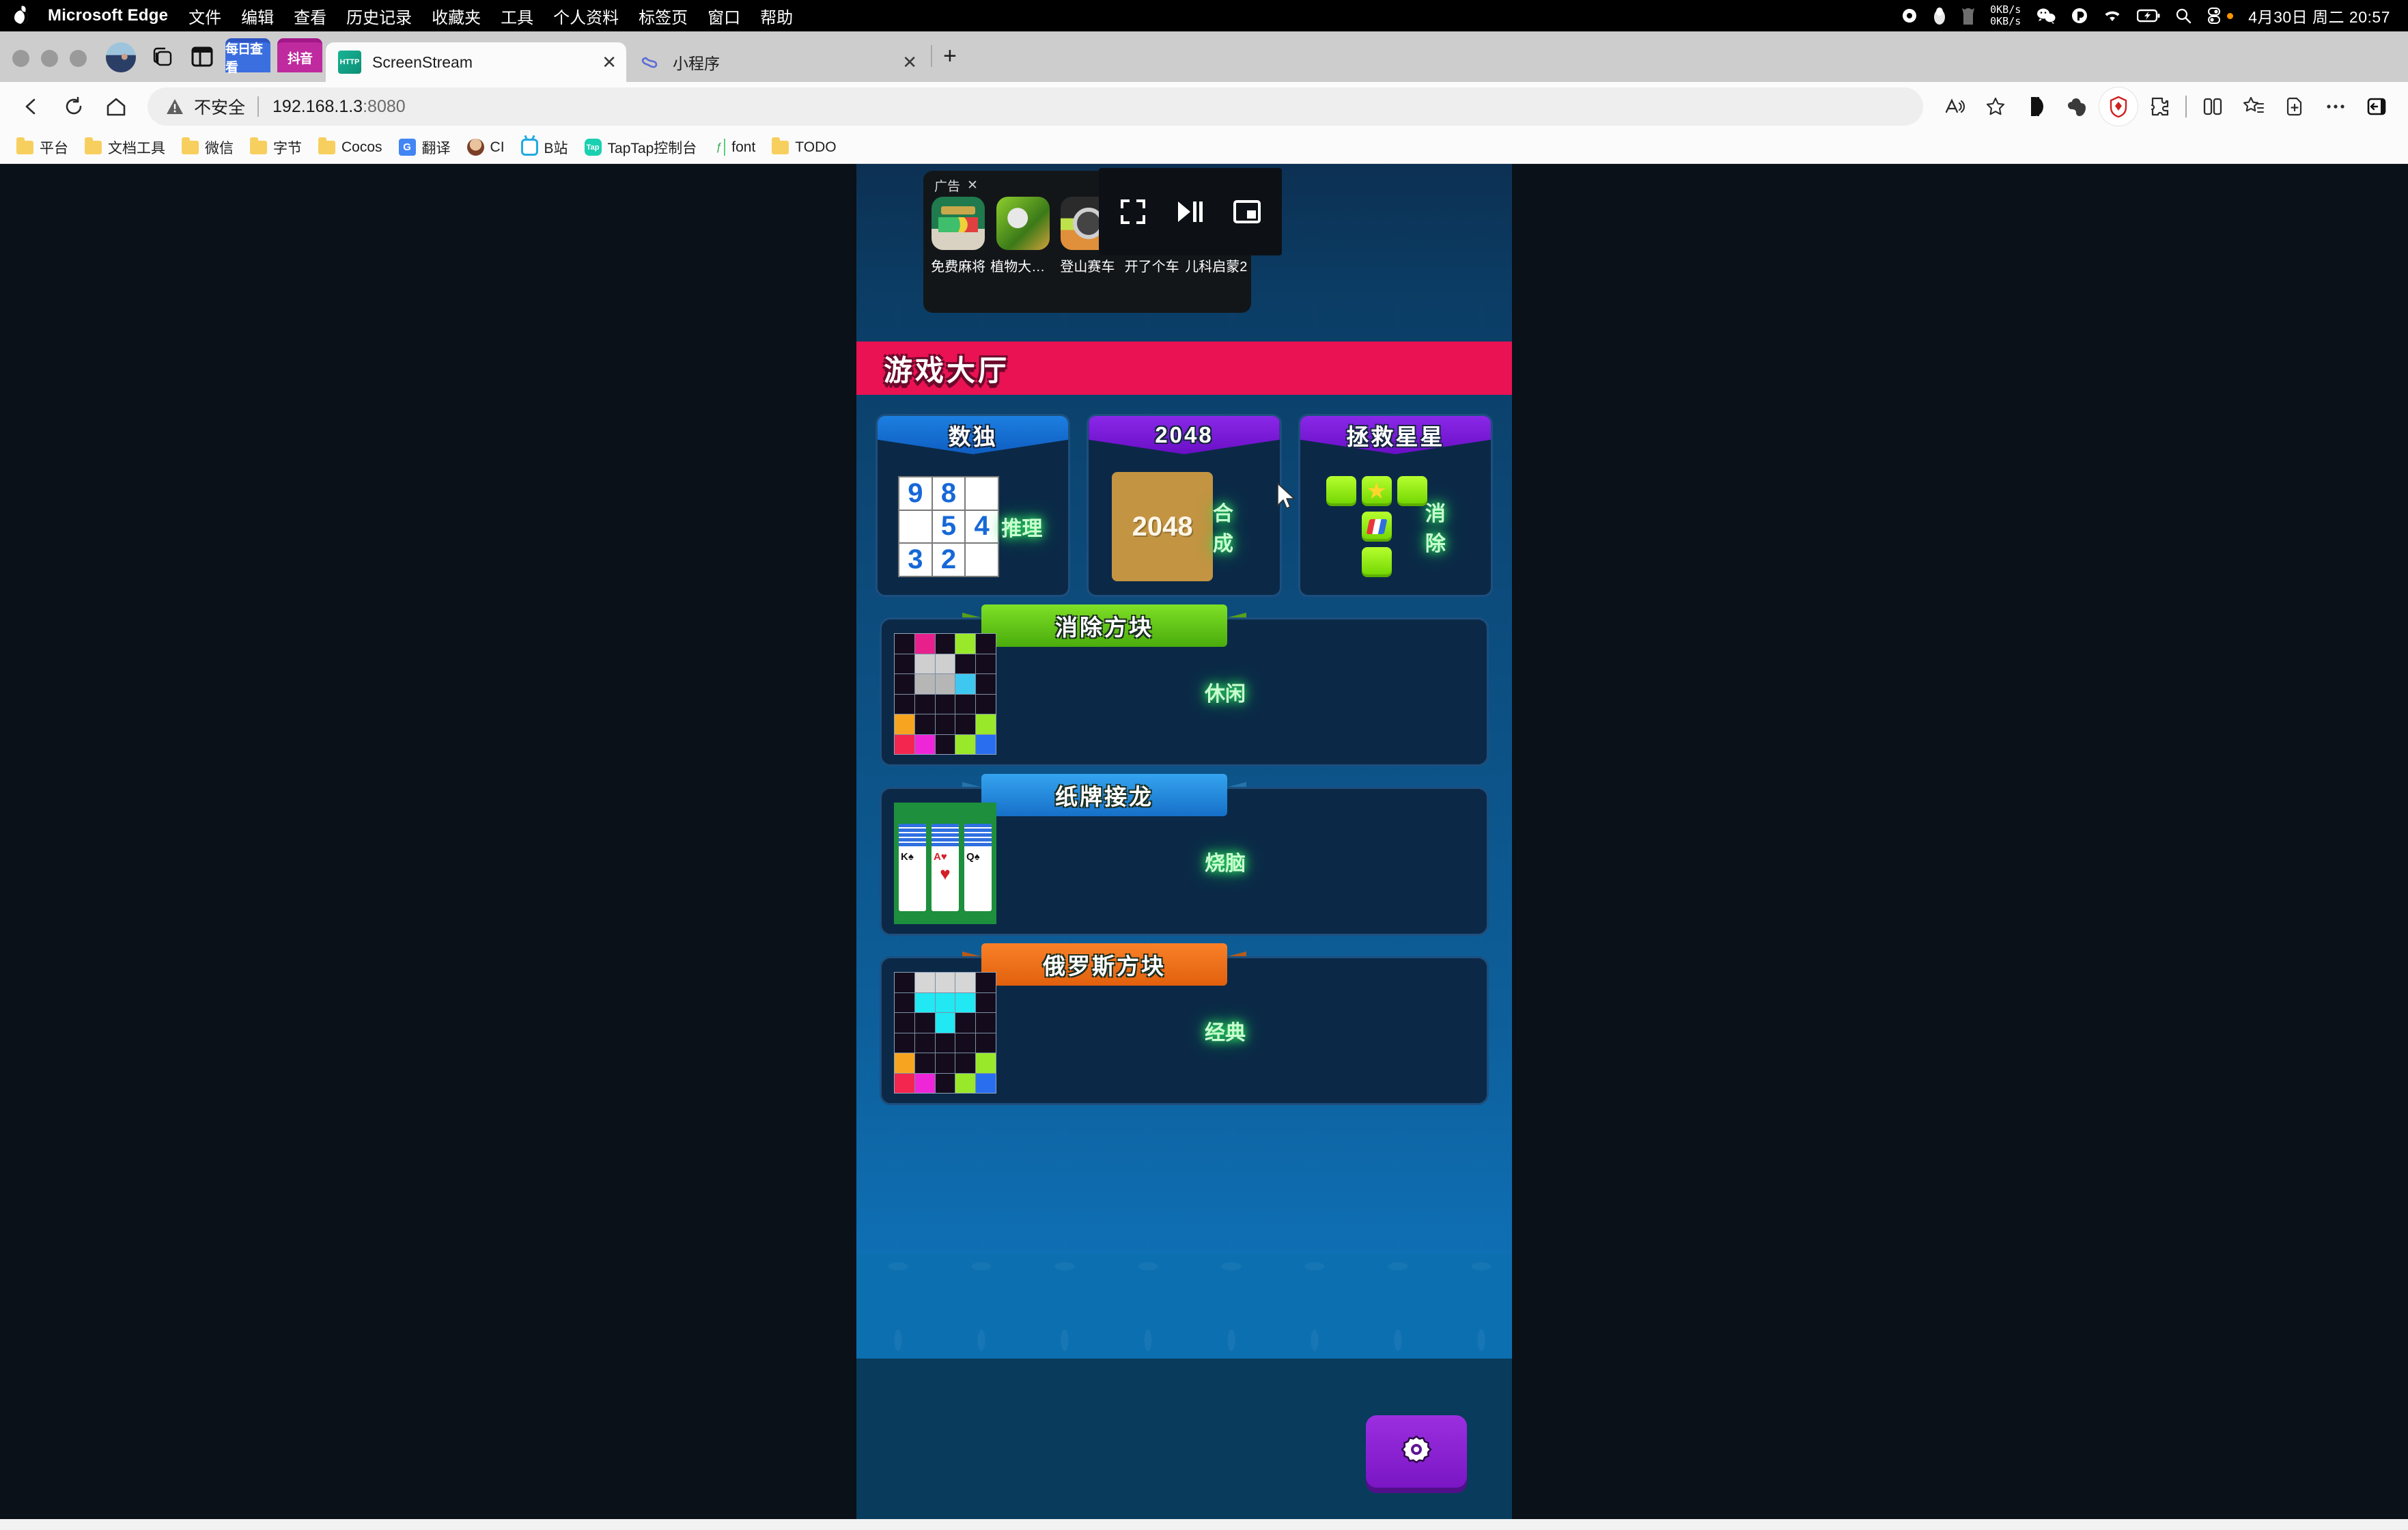  What do you see at coordinates (1104, 795) in the screenshot?
I see `game-title: 纸牌接龙` at bounding box center [1104, 795].